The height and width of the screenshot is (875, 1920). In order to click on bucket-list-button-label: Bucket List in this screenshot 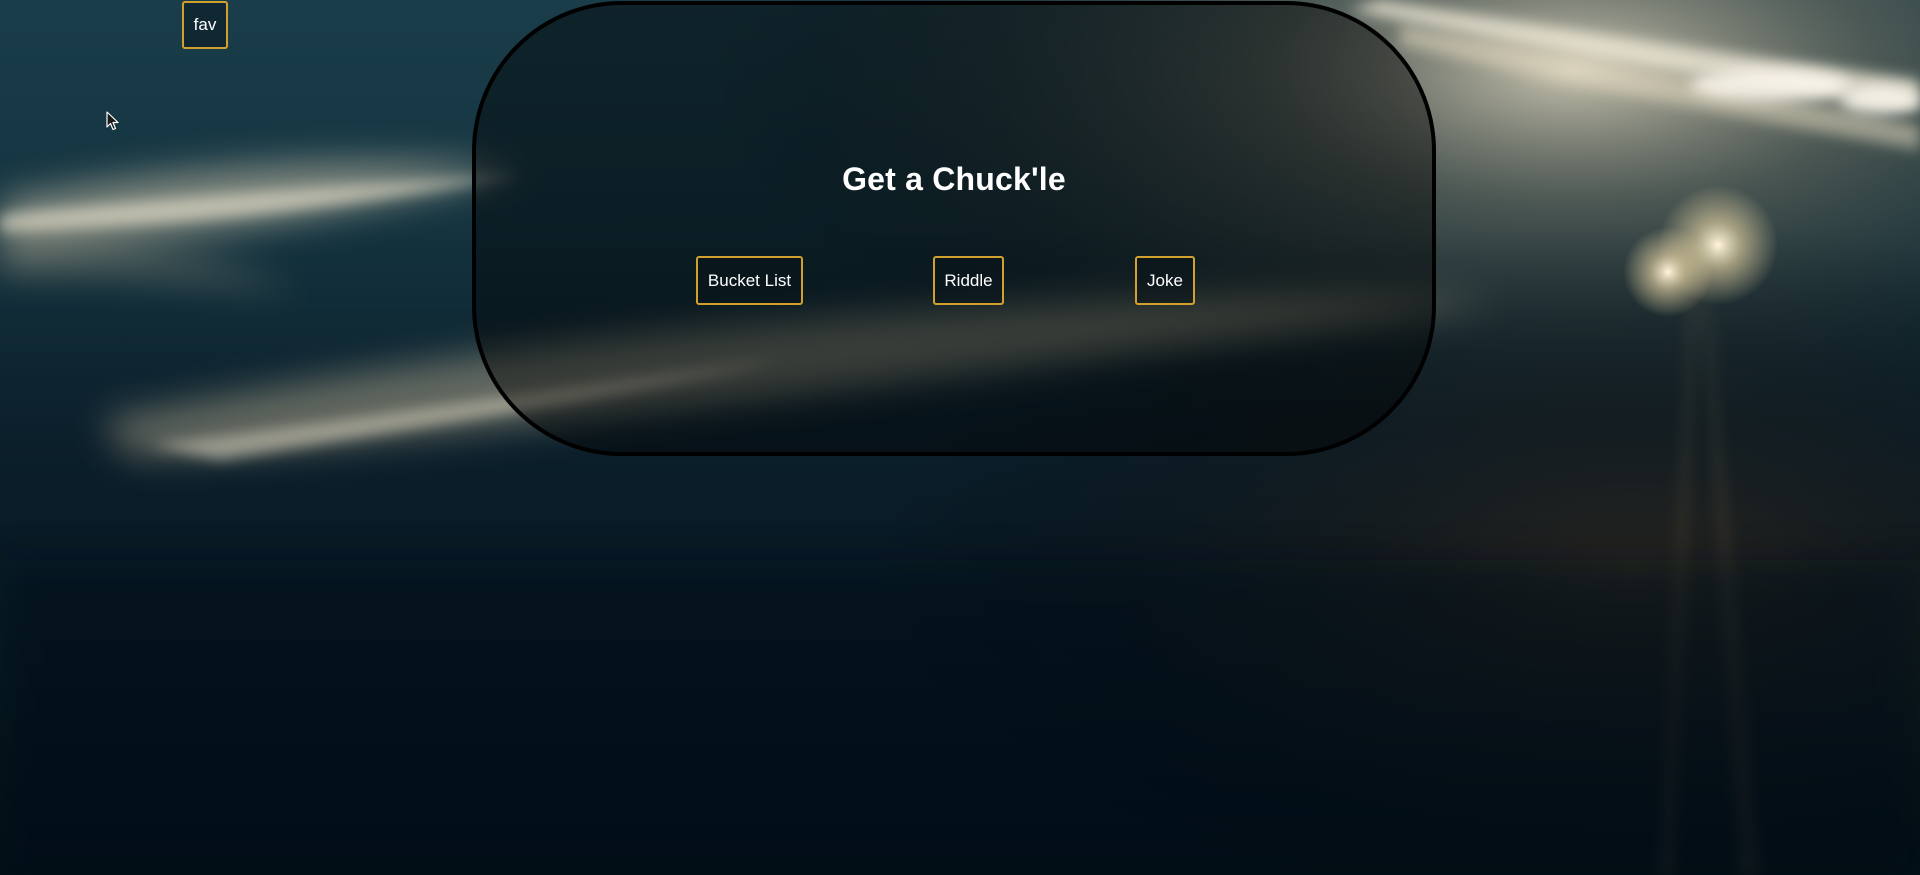, I will do `click(749, 280)`.